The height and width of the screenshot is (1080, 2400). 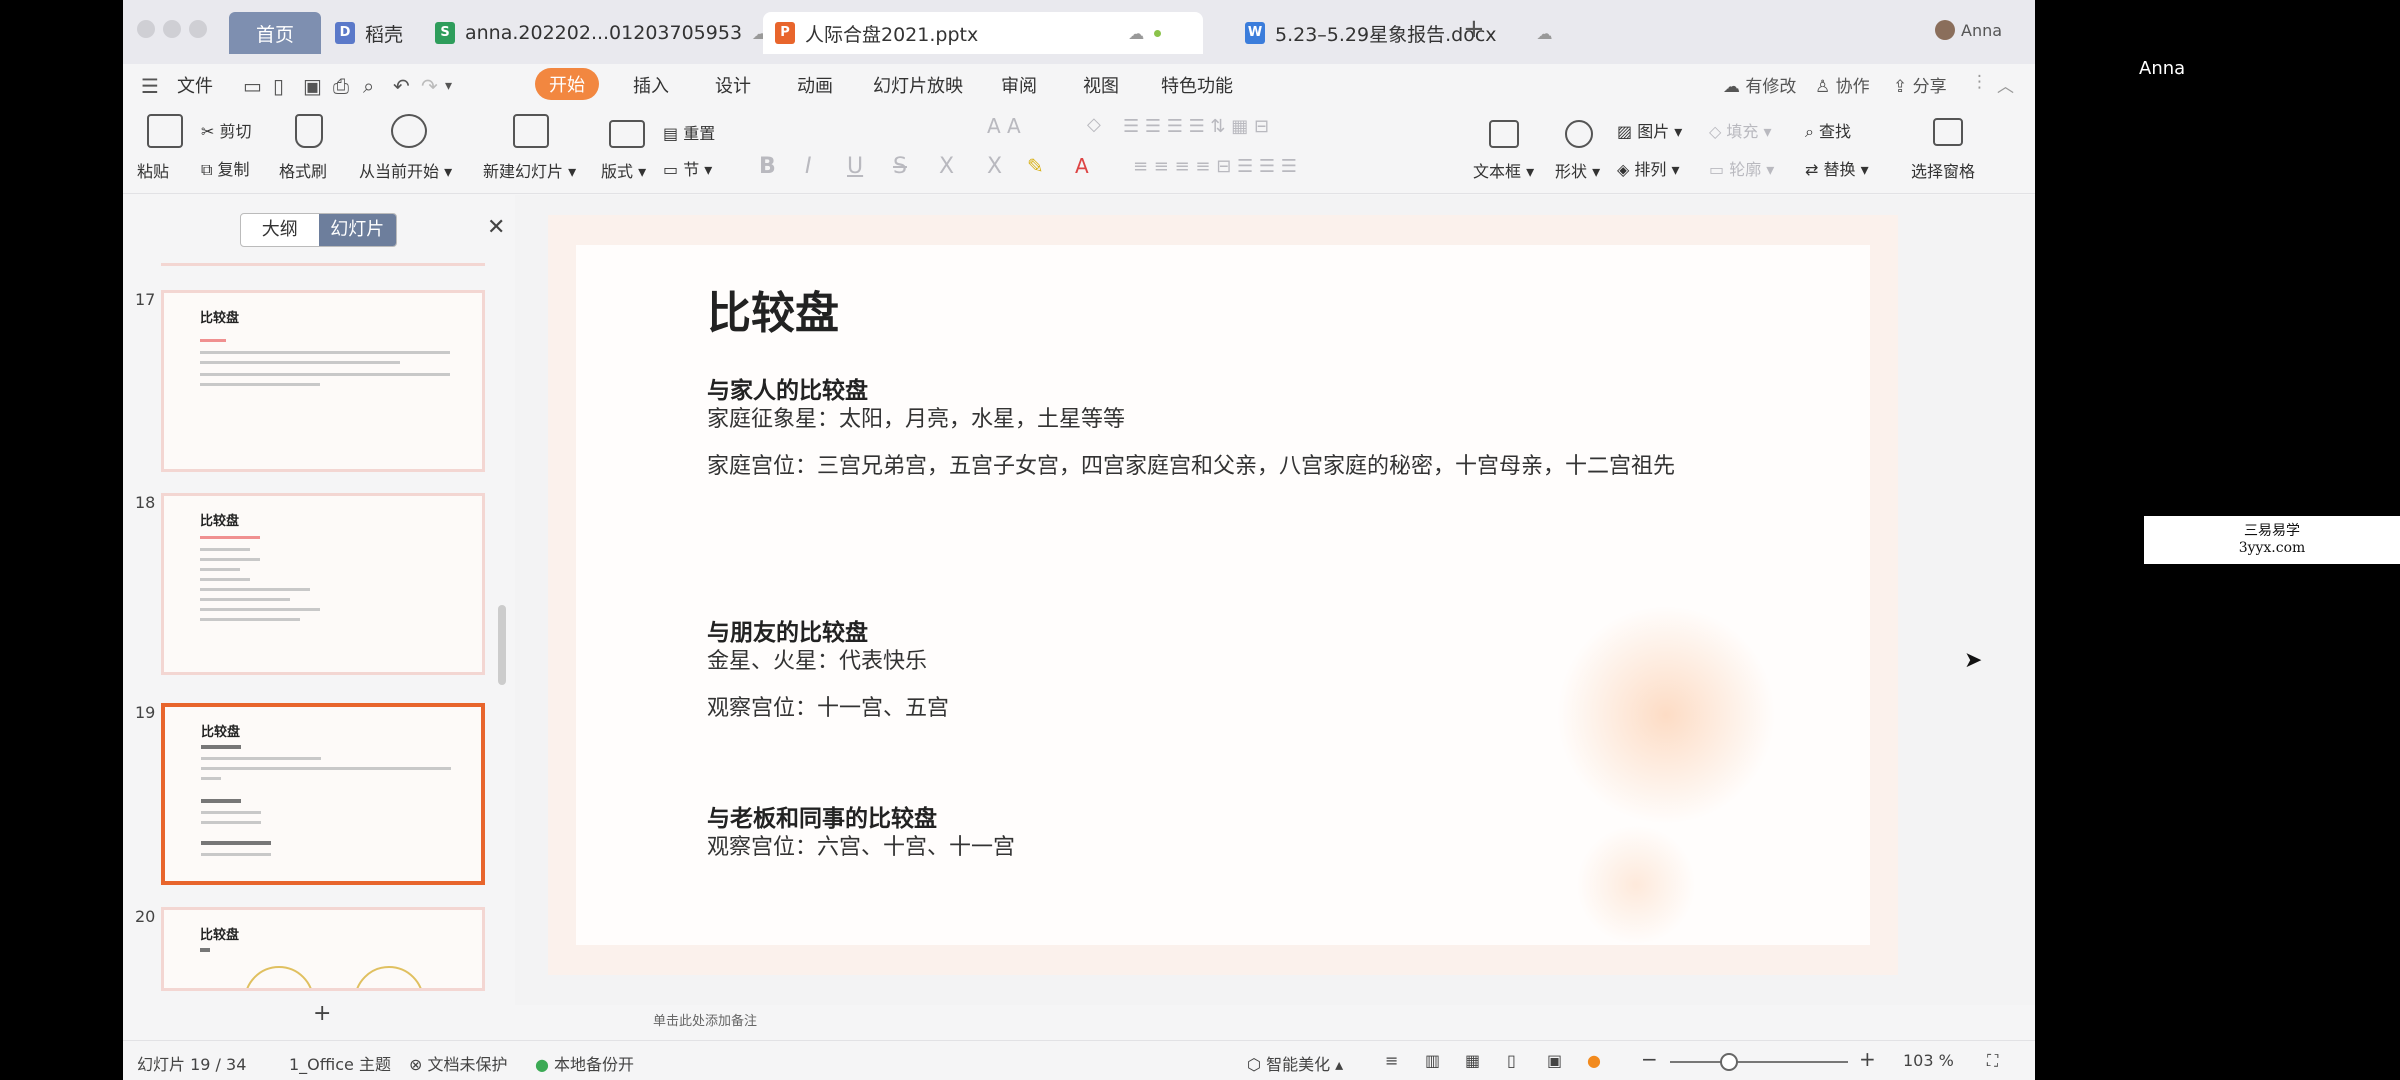 I want to click on section-heading: 与家人的比较盘, so click(x=787, y=388).